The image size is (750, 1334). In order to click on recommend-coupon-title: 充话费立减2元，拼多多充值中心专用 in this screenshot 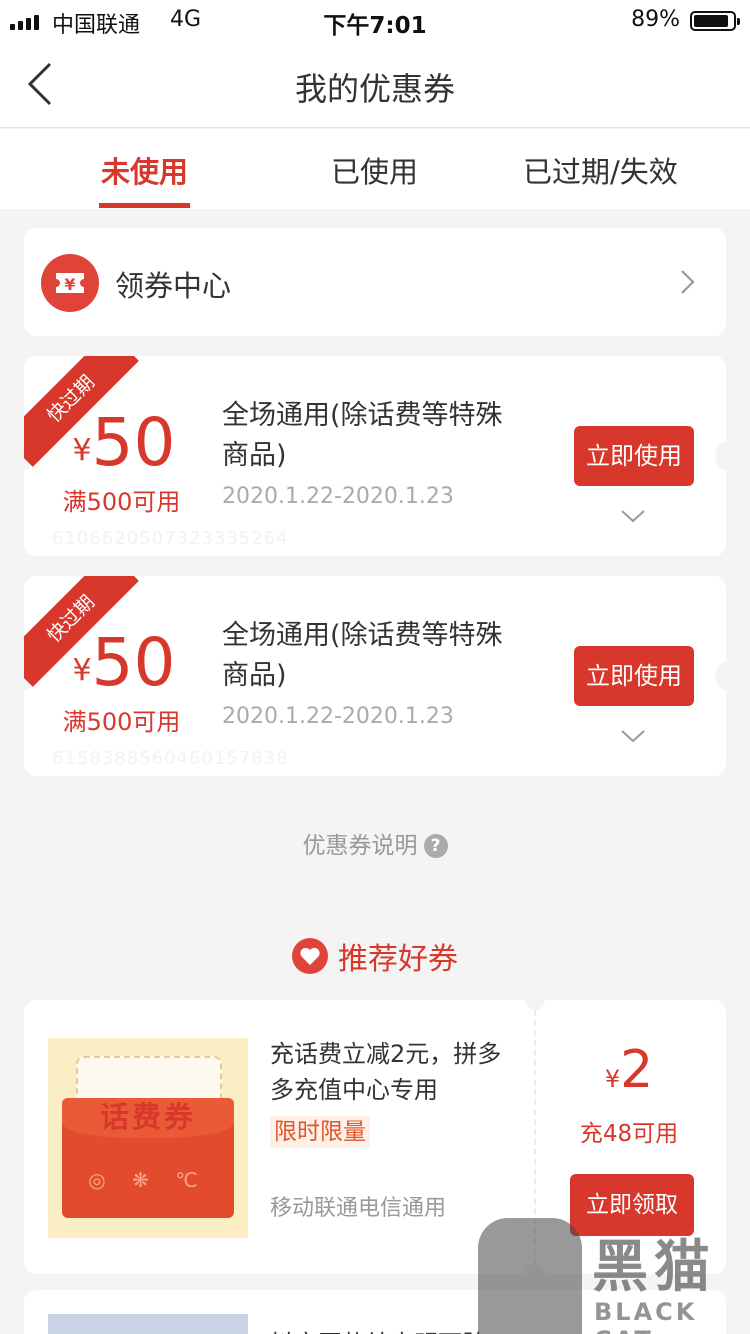, I will do `click(386, 1072)`.